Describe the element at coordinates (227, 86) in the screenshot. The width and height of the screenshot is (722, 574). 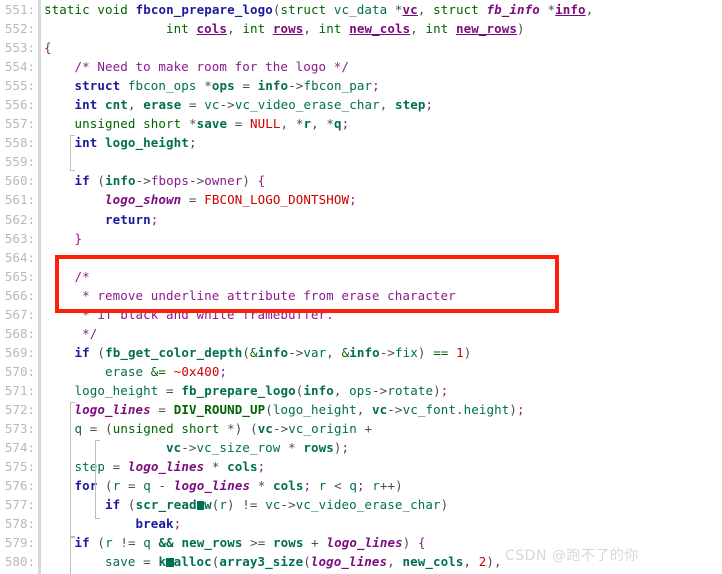
I see `line-code: struct fbcon_ops *ops = info->fbcon_par;` at that location.